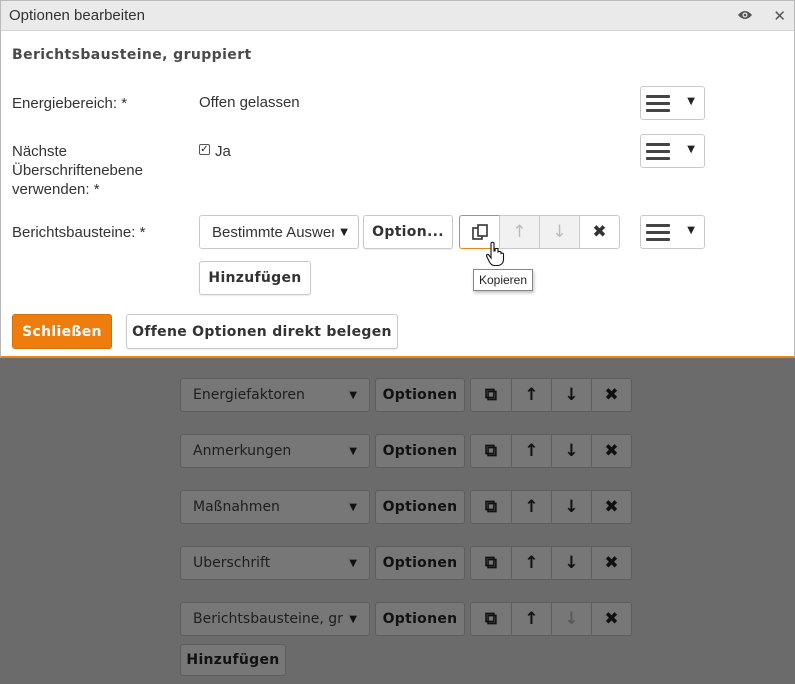  I want to click on assign-open-options-button: Offene Optionen direkt belegen, so click(262, 331).